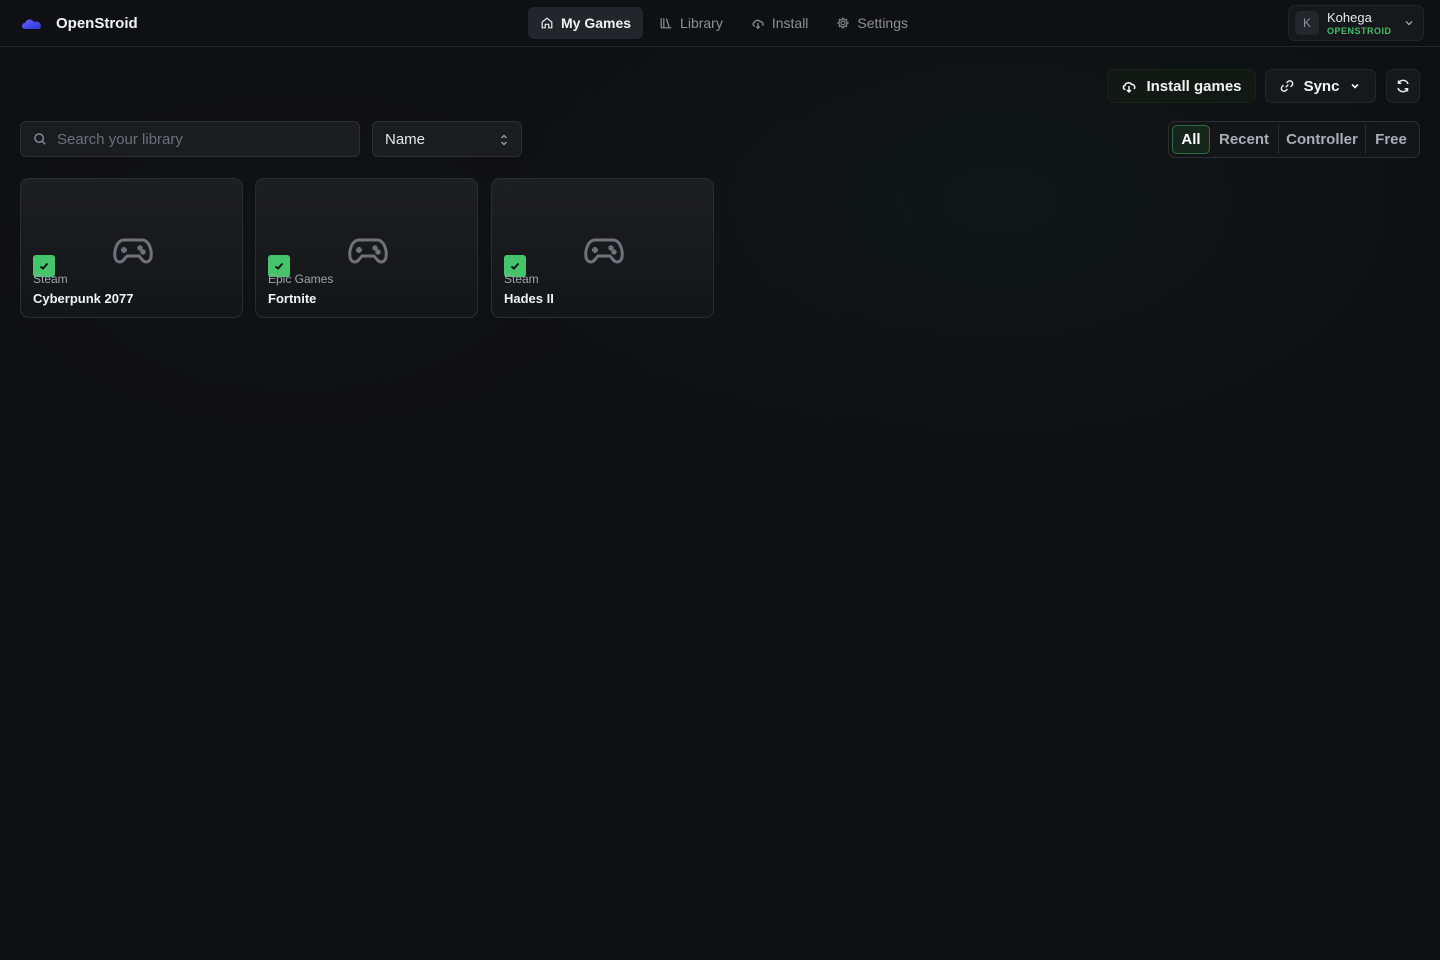 This screenshot has height=960, width=1440. I want to click on game-card: Epic Games Fortnite, so click(366, 248).